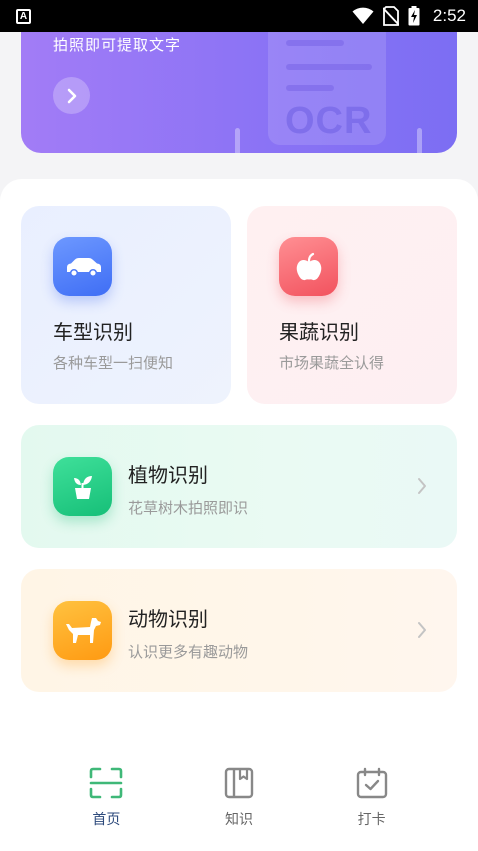  What do you see at coordinates (188, 652) in the screenshot?
I see `animal-card-desc: 认识更多有趣动物` at bounding box center [188, 652].